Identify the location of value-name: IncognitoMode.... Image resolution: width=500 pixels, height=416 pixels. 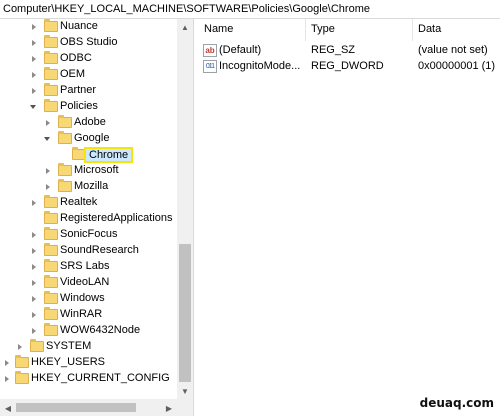
(260, 66).